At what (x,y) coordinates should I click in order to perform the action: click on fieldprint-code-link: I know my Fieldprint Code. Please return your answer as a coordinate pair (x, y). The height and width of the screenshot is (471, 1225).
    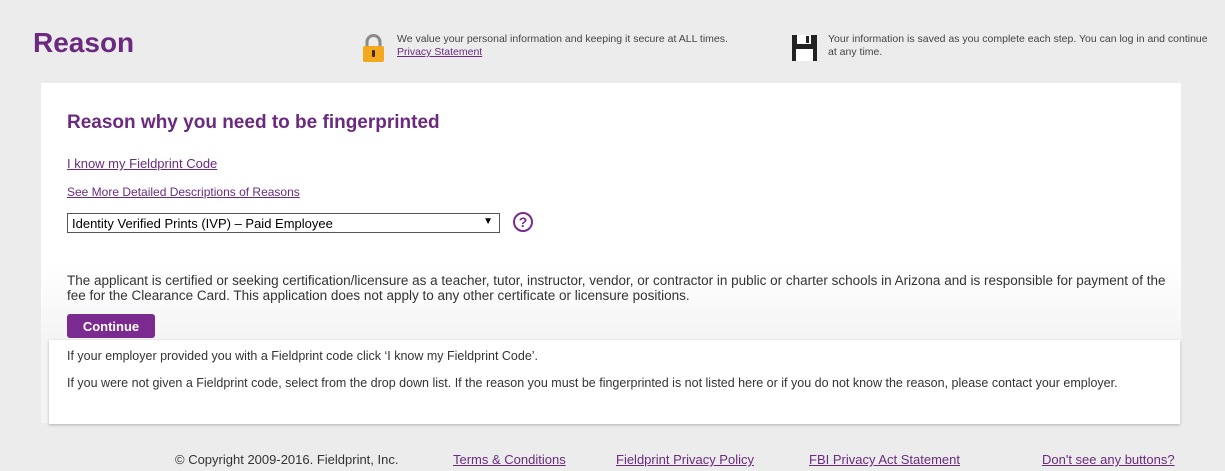
    Looking at the image, I should click on (142, 163).